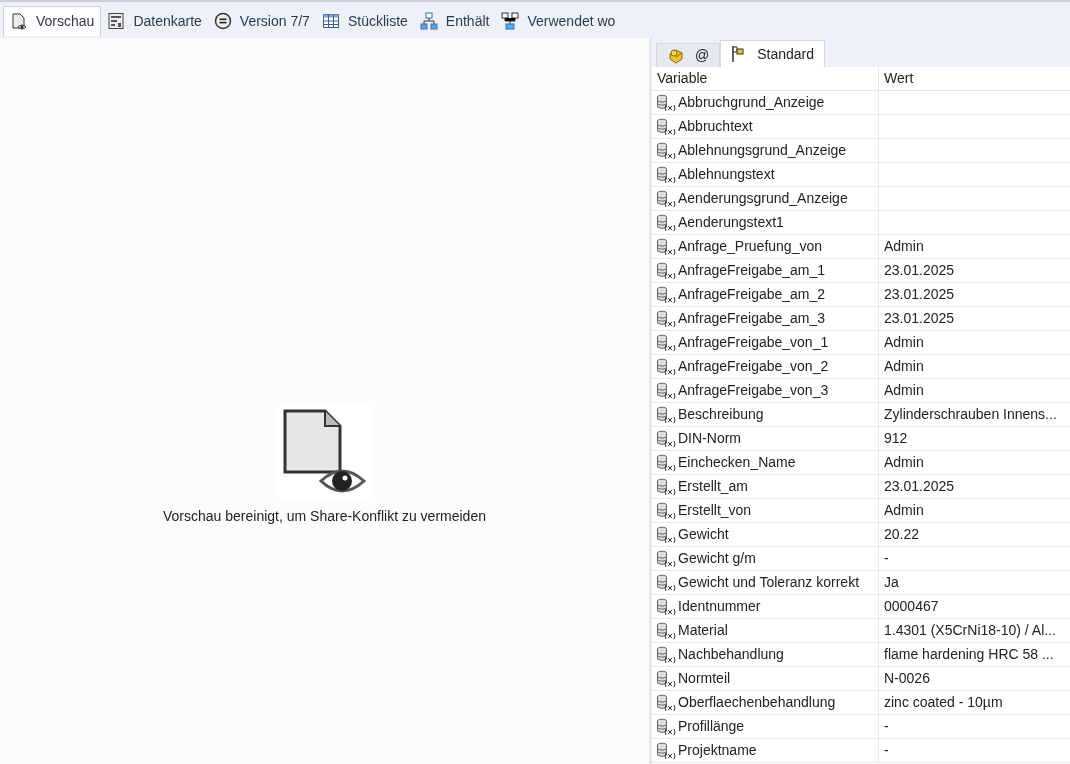 The height and width of the screenshot is (764, 1070). I want to click on variable-name: AnfrageFreigabe_am_2, so click(752, 294).